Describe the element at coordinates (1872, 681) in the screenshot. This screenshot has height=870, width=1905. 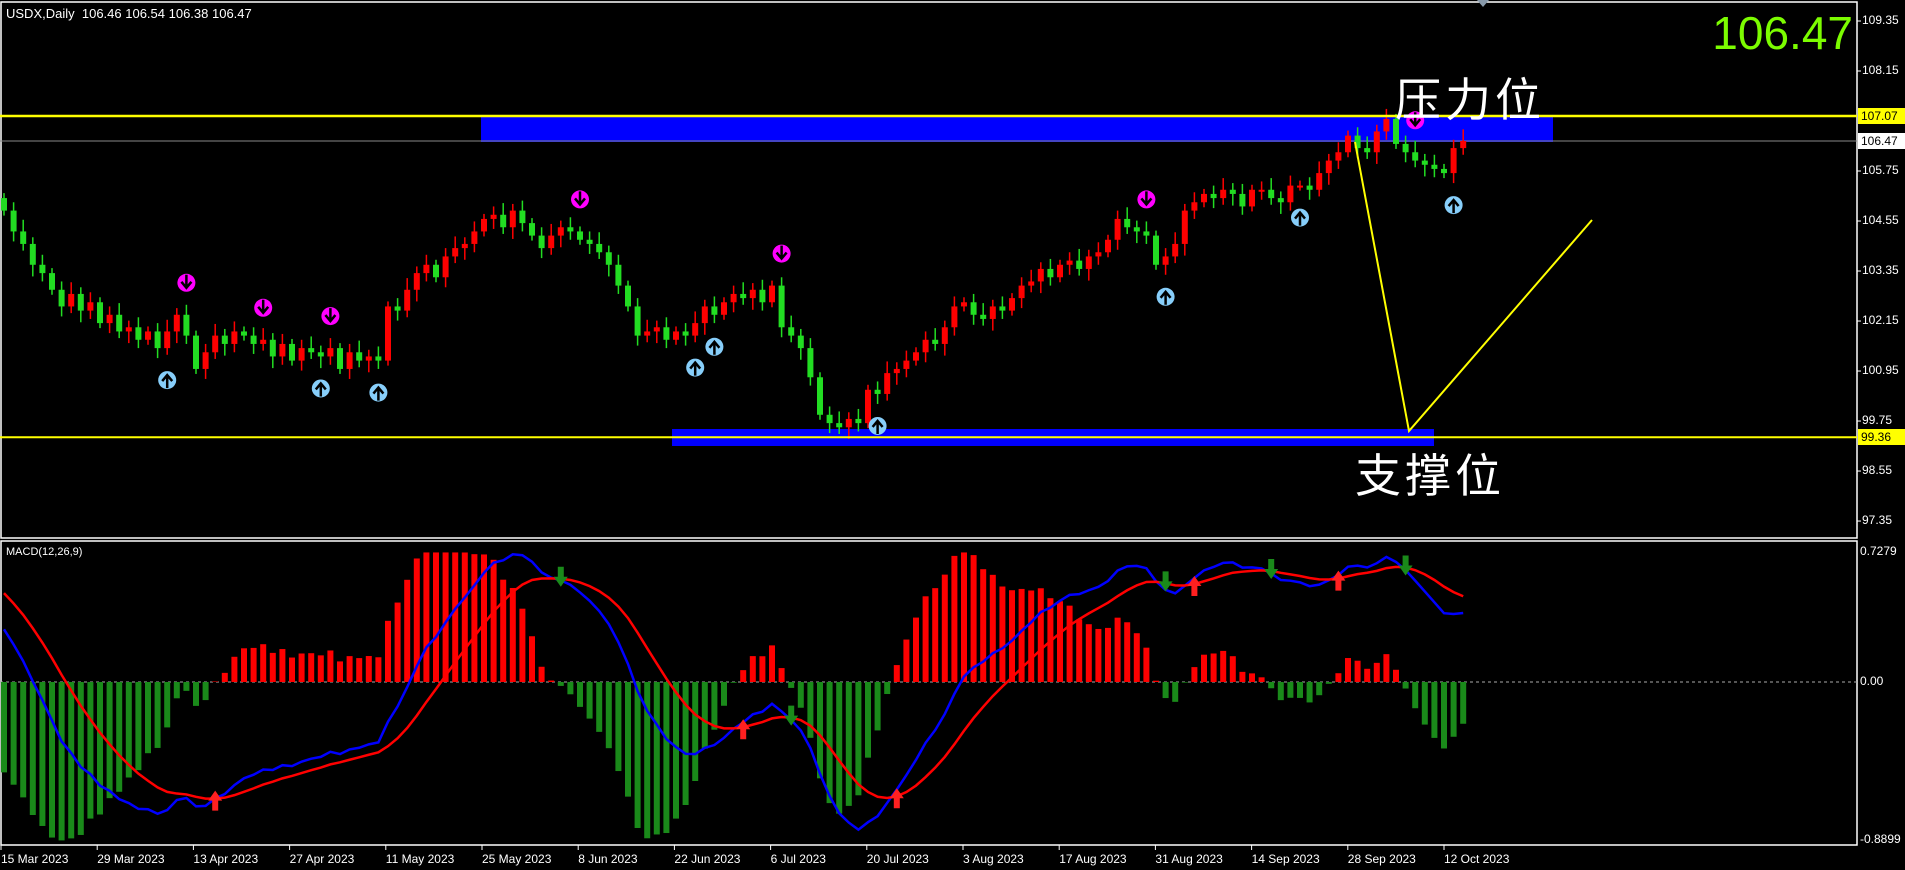
I see `macd-tick-label: 0.00` at that location.